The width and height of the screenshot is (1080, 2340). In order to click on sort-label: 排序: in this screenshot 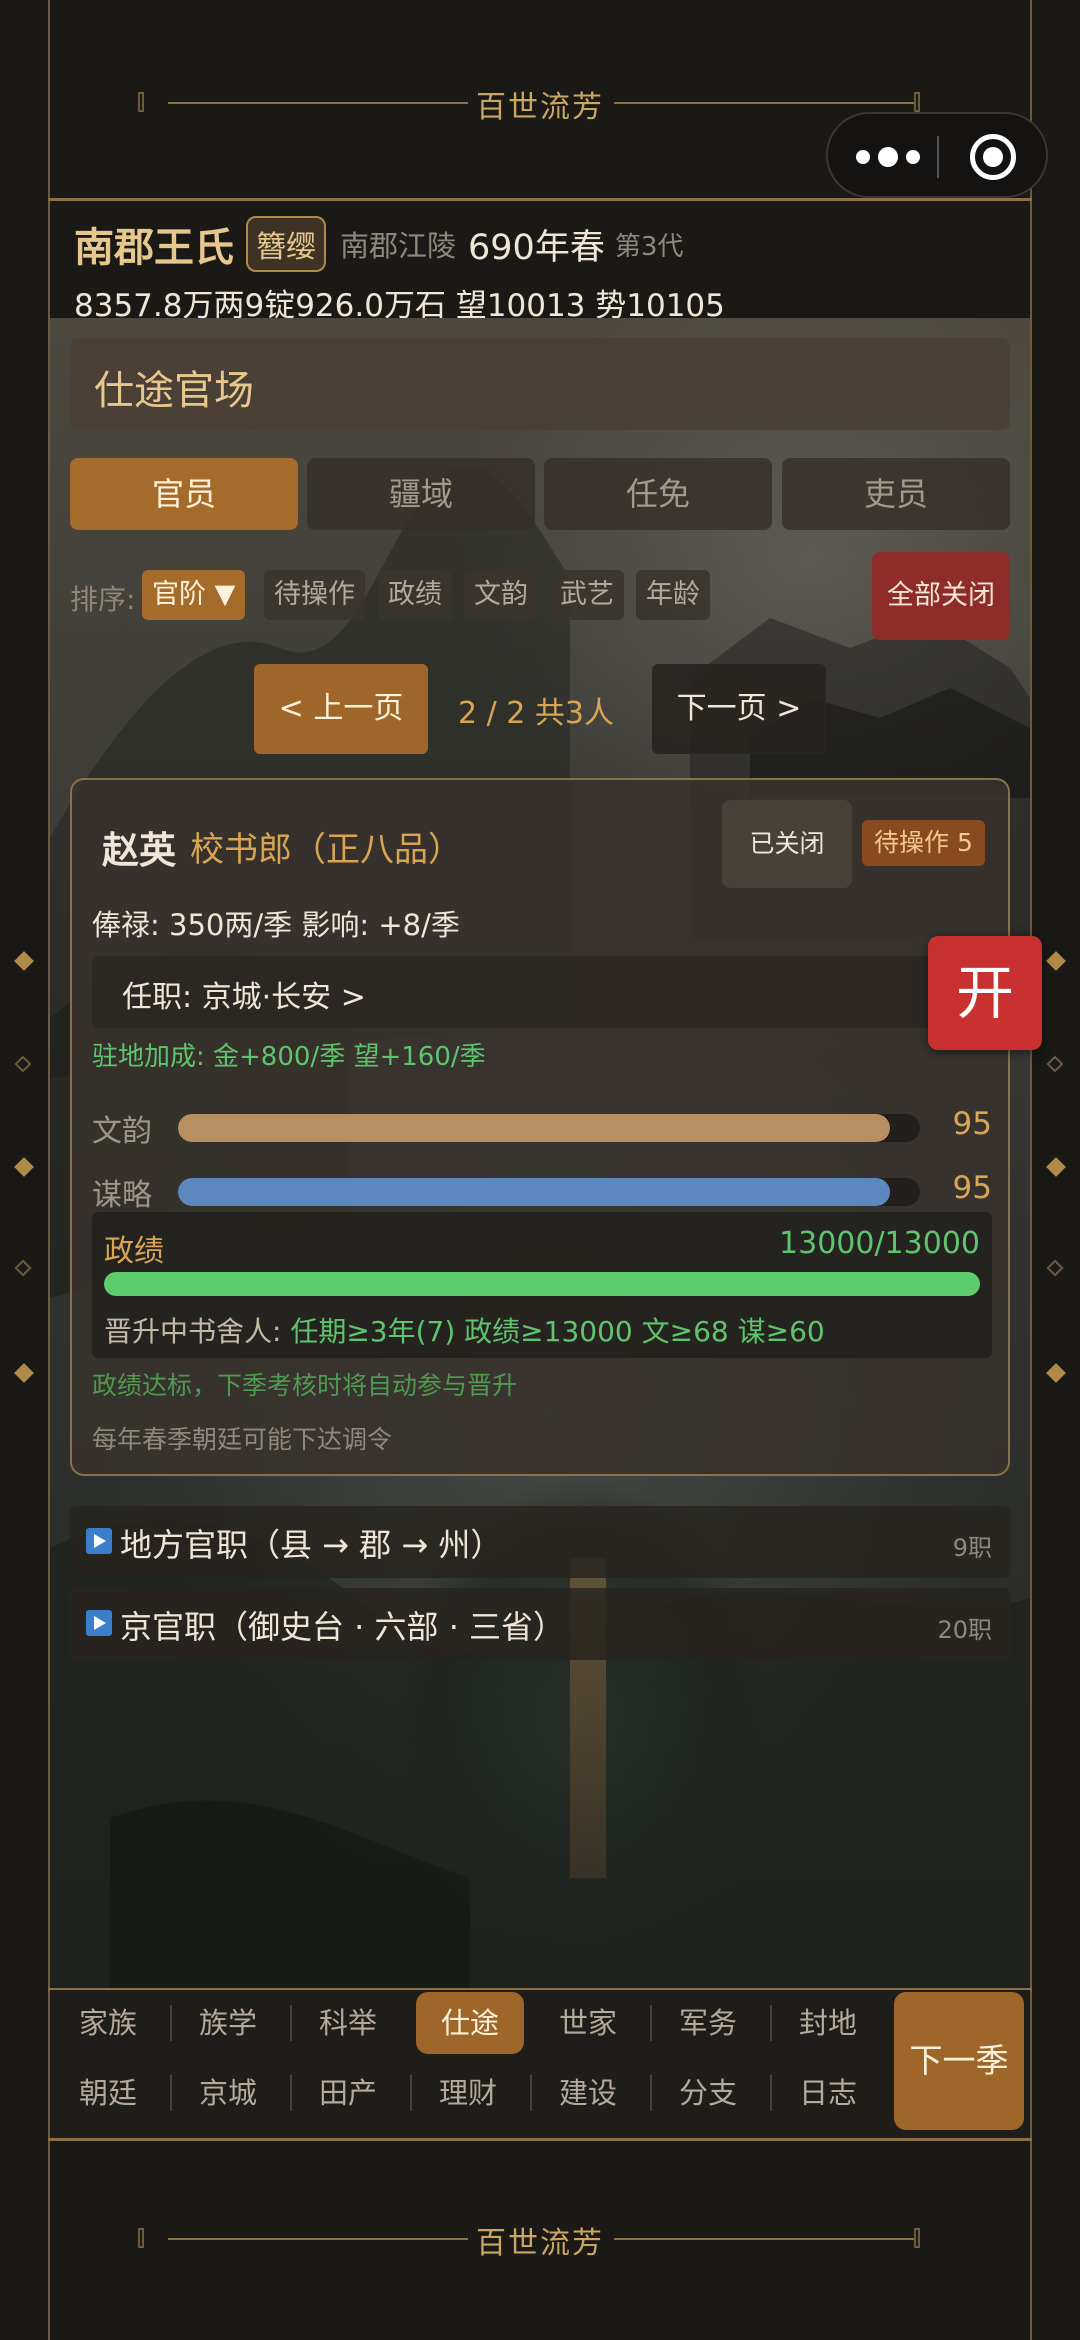, I will do `click(103, 599)`.